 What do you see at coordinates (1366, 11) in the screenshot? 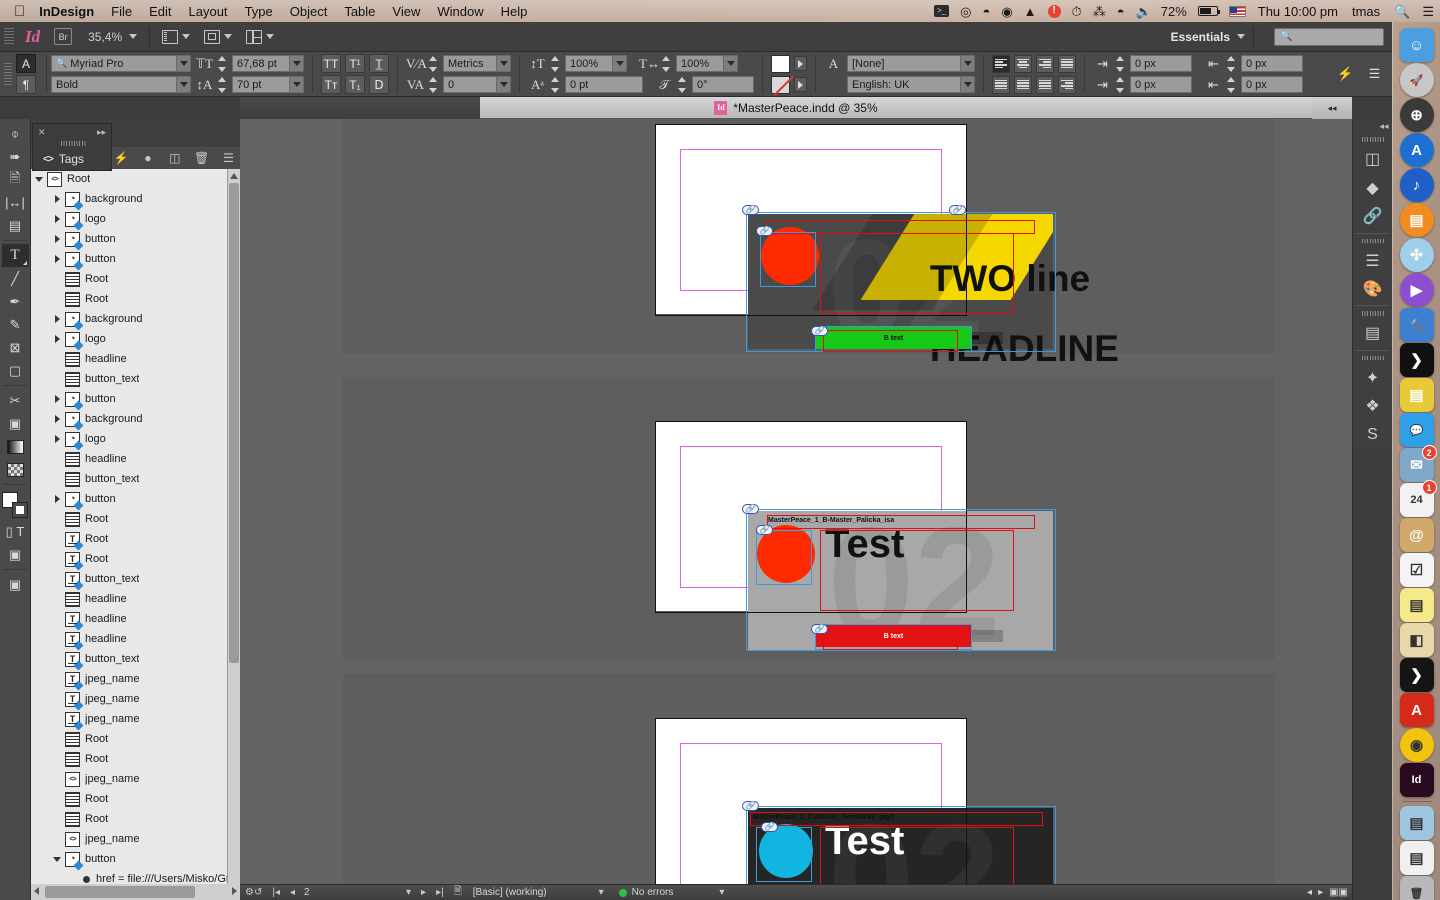
I see `menubar-user: tmas` at bounding box center [1366, 11].